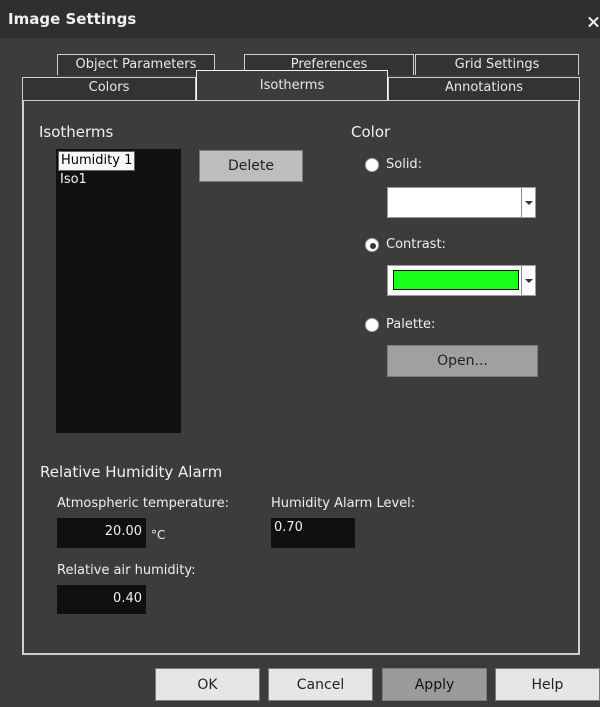 The height and width of the screenshot is (707, 600). Describe the element at coordinates (313, 533) in the screenshot. I see `humidity-alarm-level-input: 0.70` at that location.